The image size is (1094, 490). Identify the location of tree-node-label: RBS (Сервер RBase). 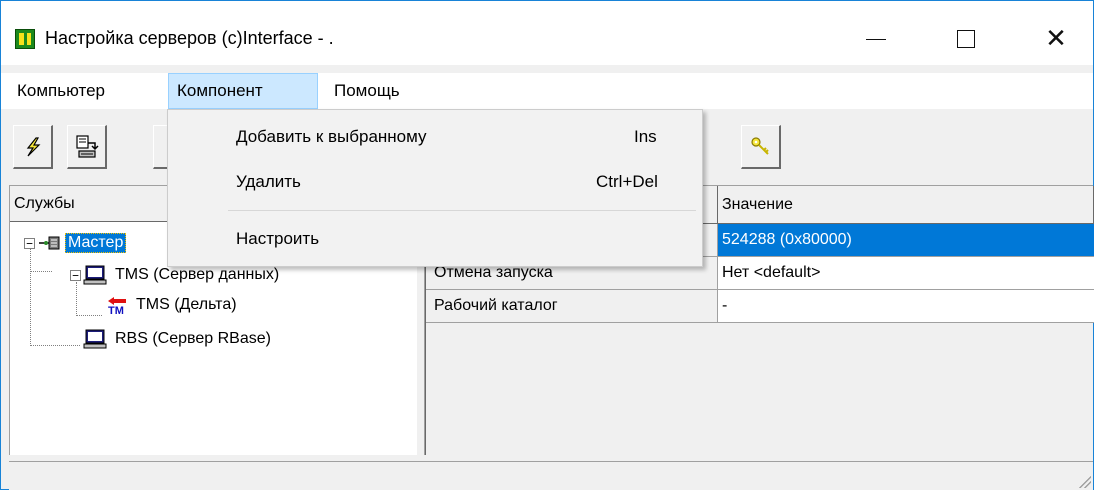
(193, 339).